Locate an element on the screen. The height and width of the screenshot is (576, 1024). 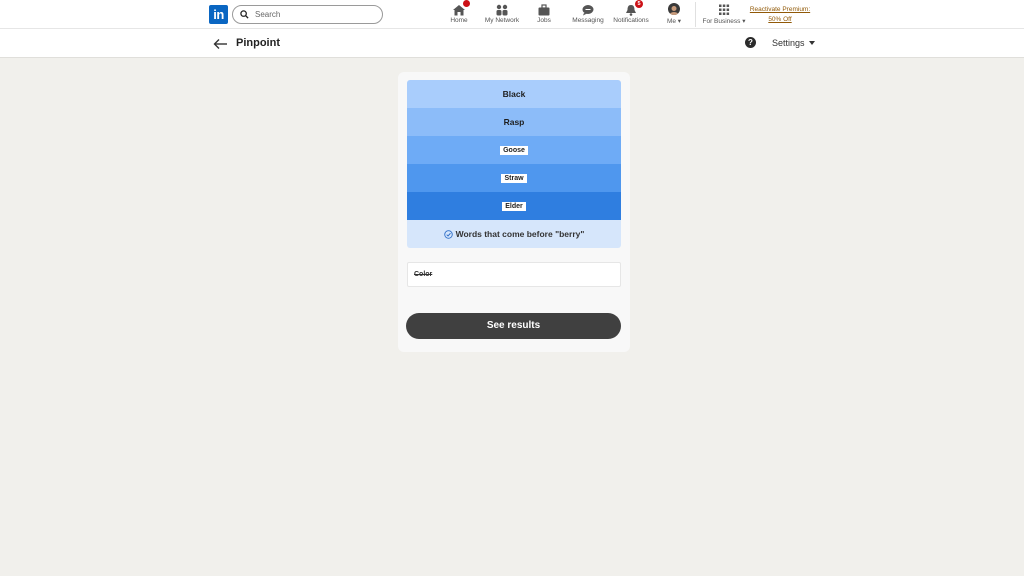
nav-jobs: Jobs is located at coordinates (544, 15).